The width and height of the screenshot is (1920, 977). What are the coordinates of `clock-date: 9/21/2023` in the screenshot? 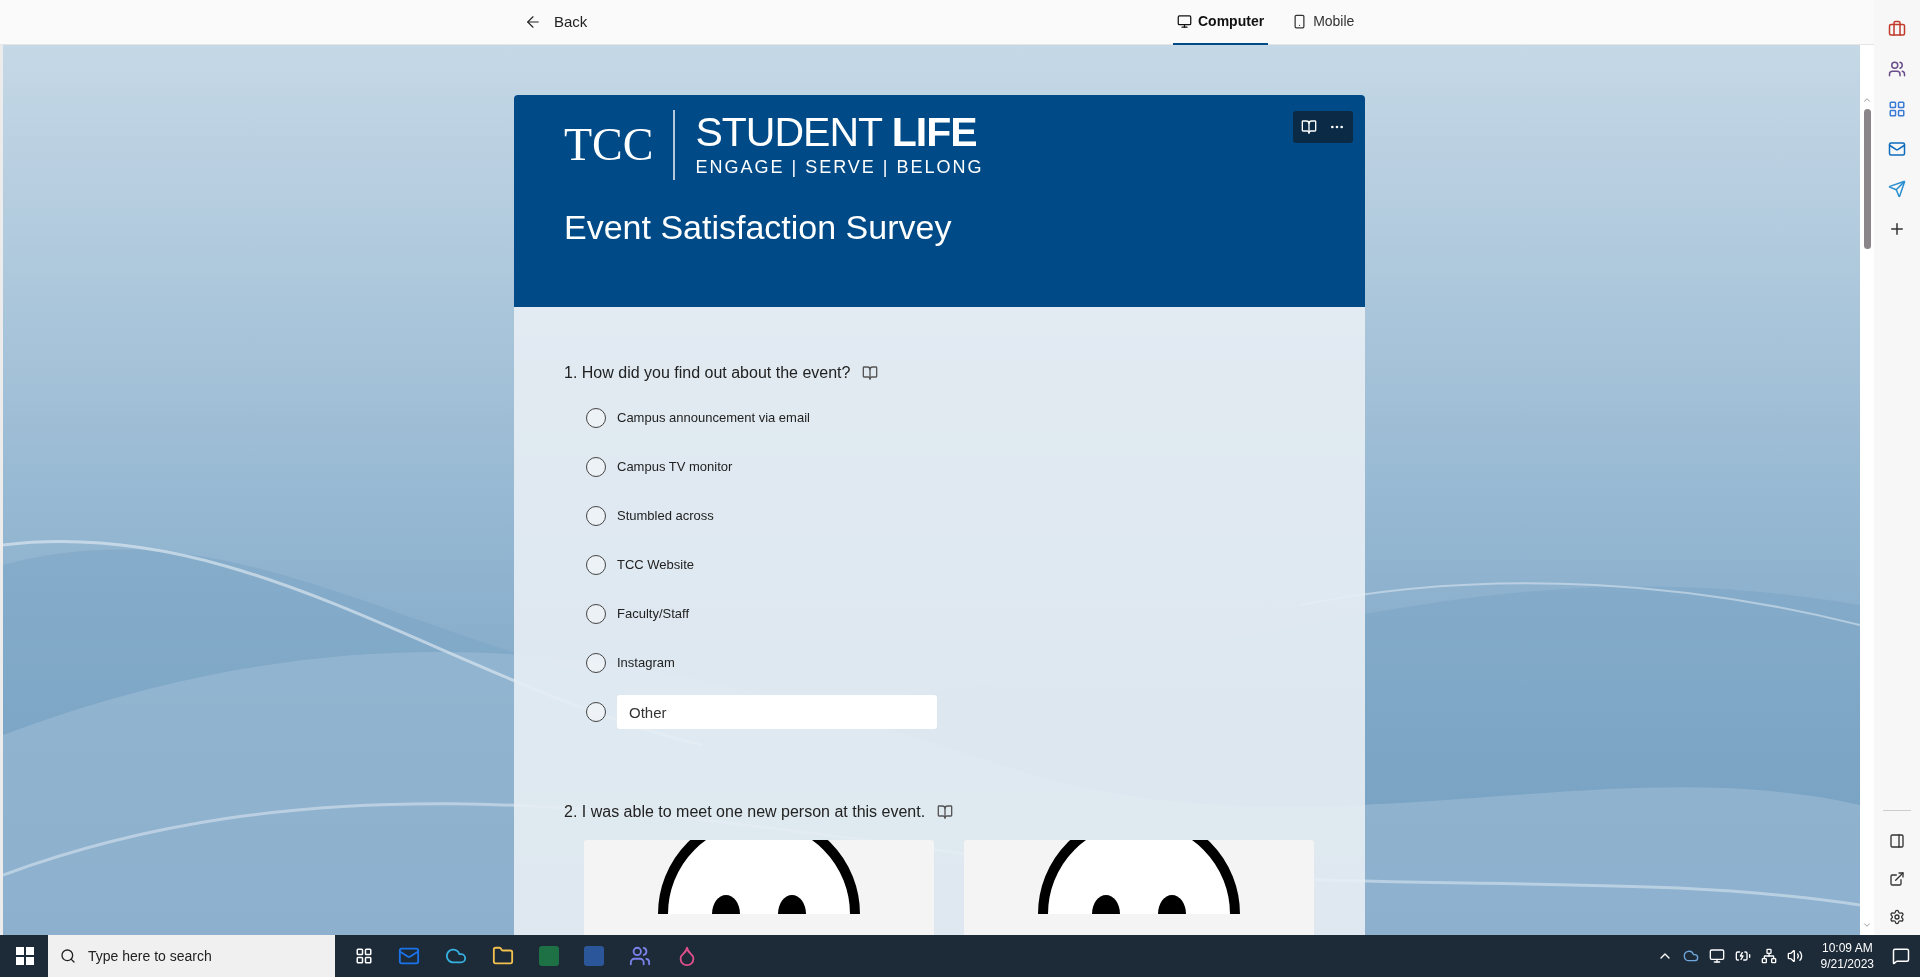 It's located at (1847, 964).